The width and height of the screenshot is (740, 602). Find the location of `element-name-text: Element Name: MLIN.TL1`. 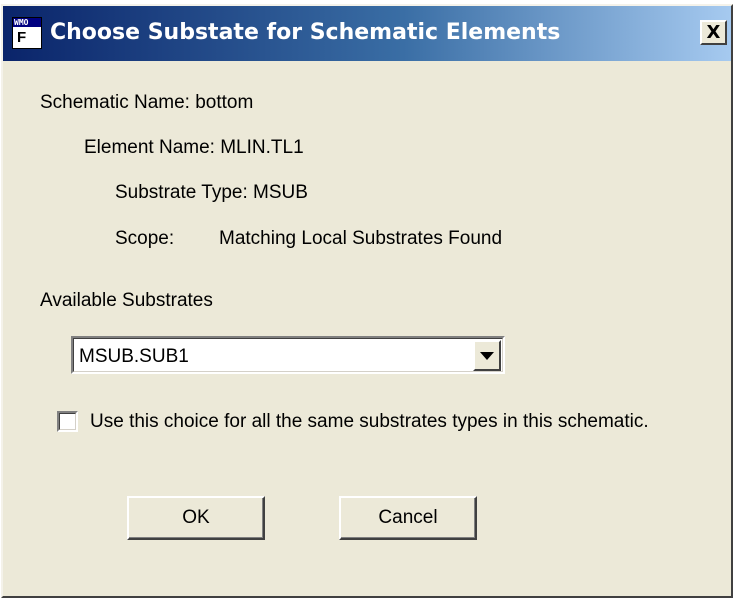

element-name-text: Element Name: MLIN.TL1 is located at coordinates (194, 147).